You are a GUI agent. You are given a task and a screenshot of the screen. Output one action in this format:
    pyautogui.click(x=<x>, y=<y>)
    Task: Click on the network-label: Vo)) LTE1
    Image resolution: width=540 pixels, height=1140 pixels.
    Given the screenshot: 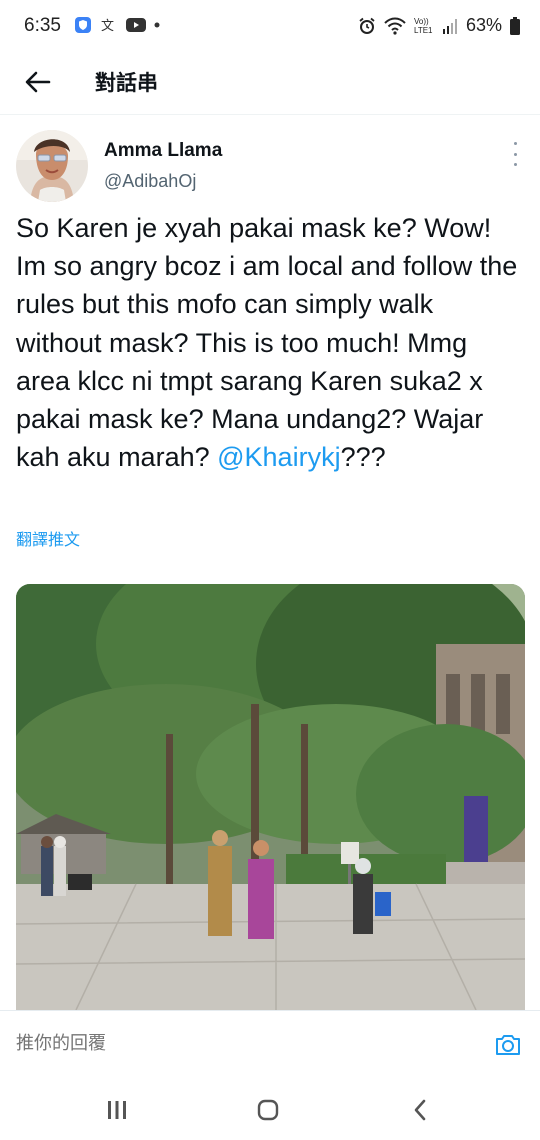 What is the action you would take?
    pyautogui.click(x=423, y=25)
    